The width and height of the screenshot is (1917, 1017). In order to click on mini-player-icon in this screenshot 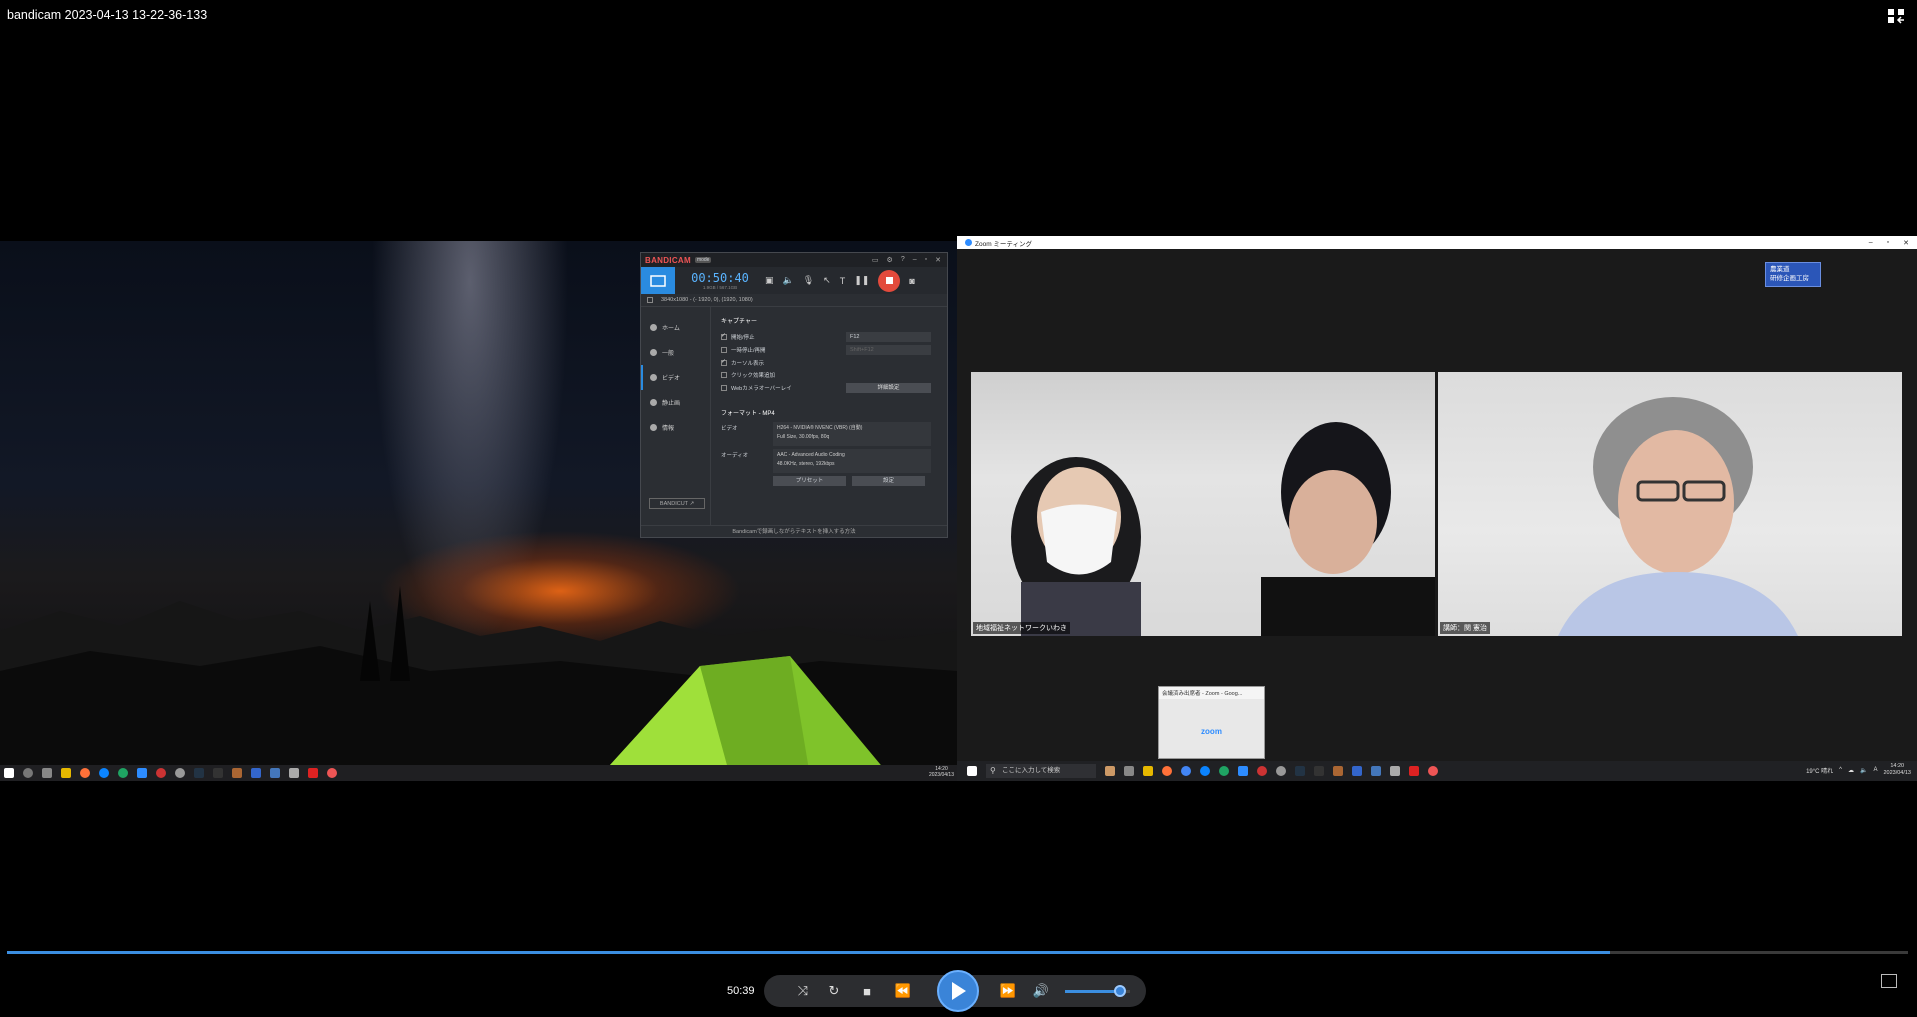, I will do `click(1889, 981)`.